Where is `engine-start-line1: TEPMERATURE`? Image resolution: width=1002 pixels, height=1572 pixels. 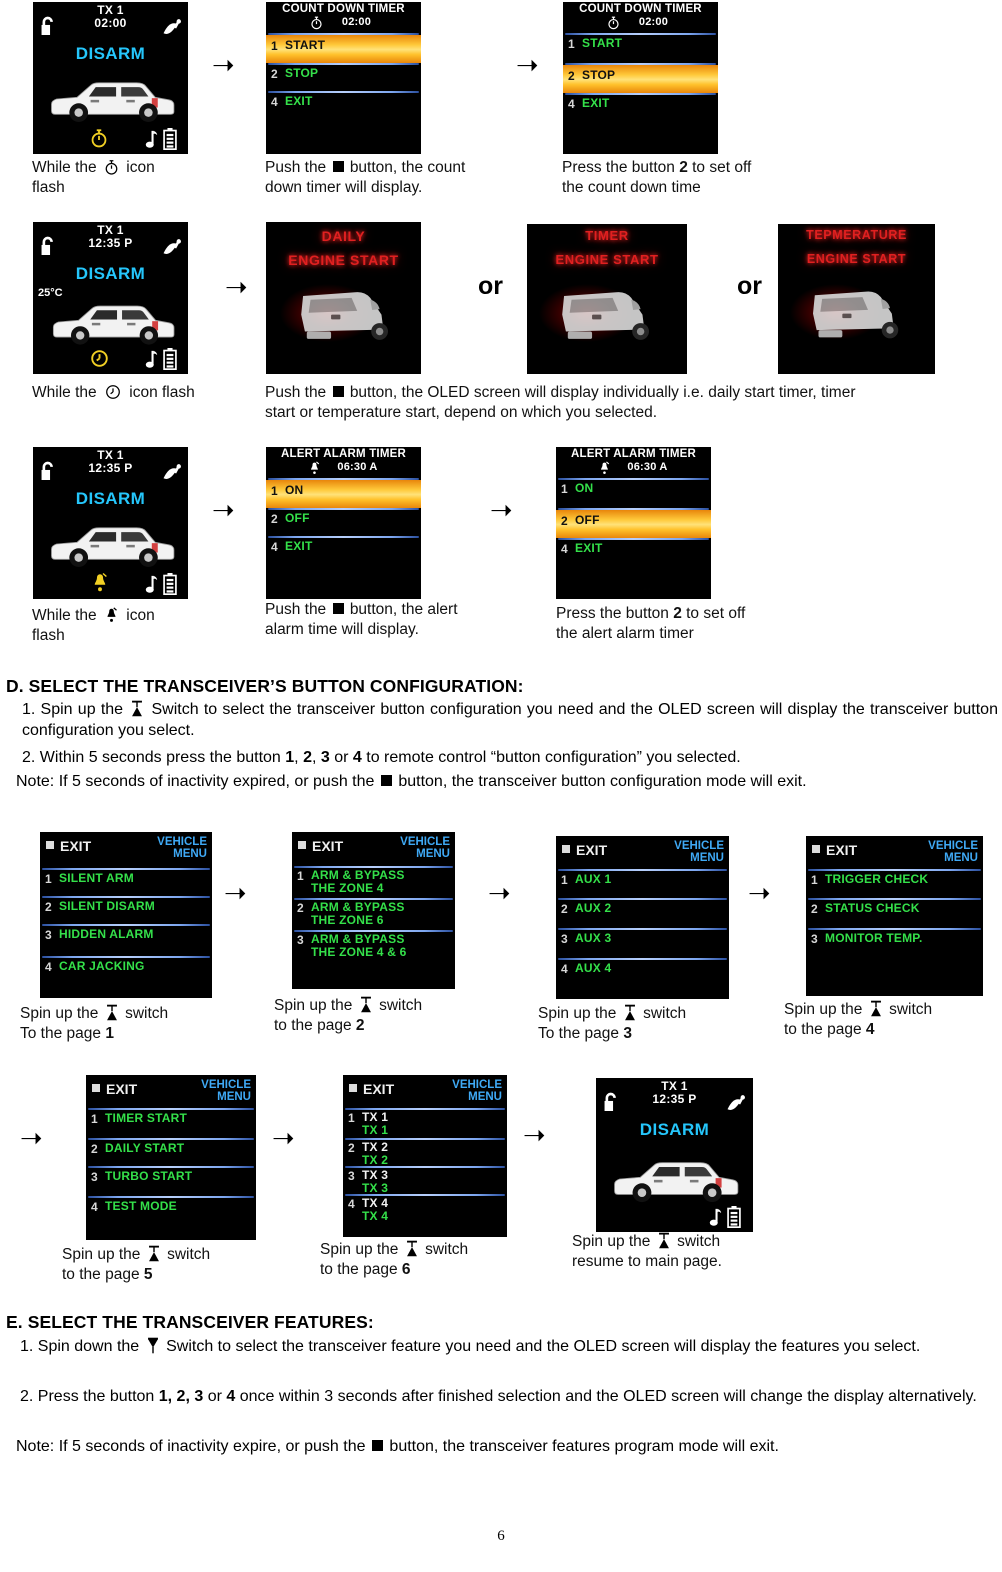
engine-start-line1: TEPMERATURE is located at coordinates (856, 235).